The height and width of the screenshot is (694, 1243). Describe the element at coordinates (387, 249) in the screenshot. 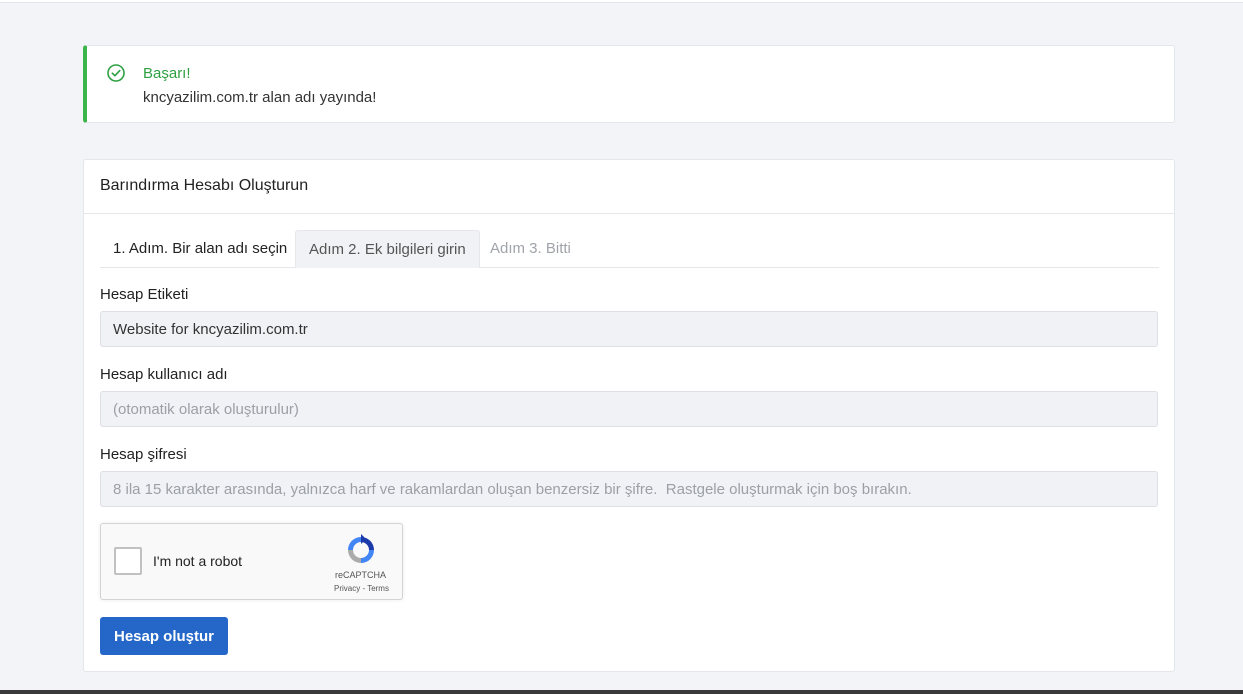

I see `tab-step-2: Adım 2. Ek bilgileri girin` at that location.